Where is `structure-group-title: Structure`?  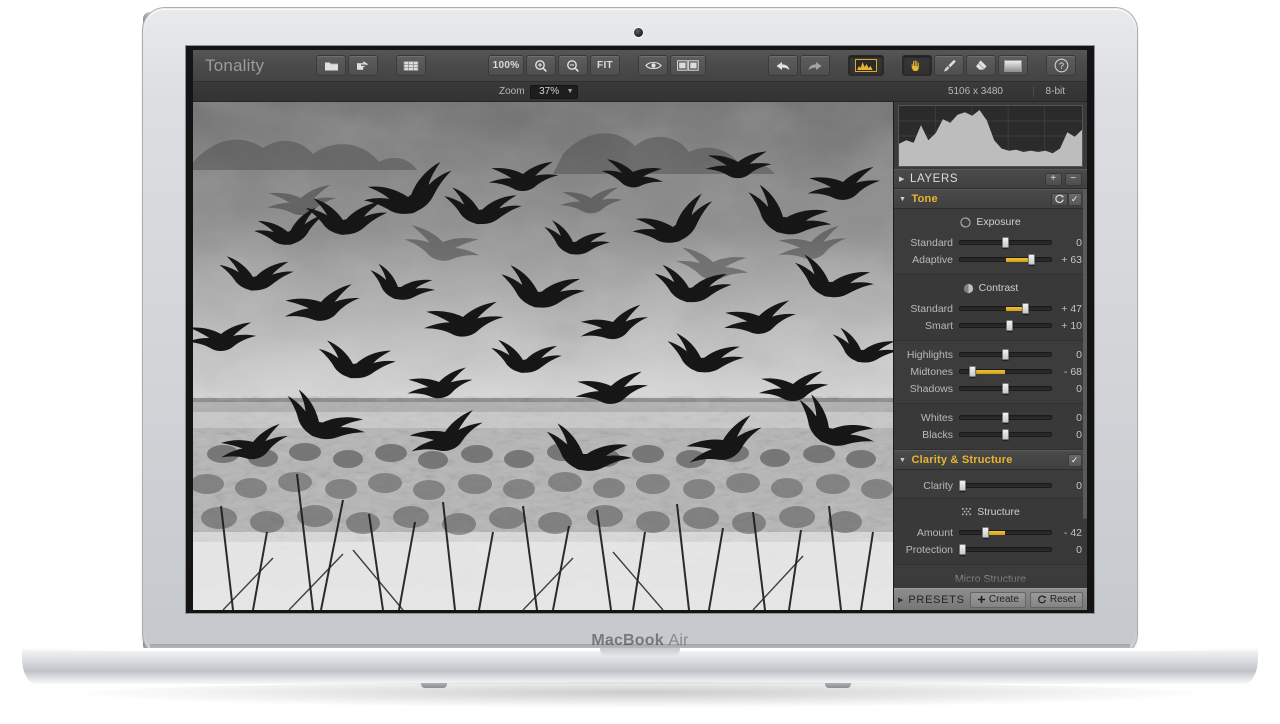 structure-group-title: Structure is located at coordinates (990, 514).